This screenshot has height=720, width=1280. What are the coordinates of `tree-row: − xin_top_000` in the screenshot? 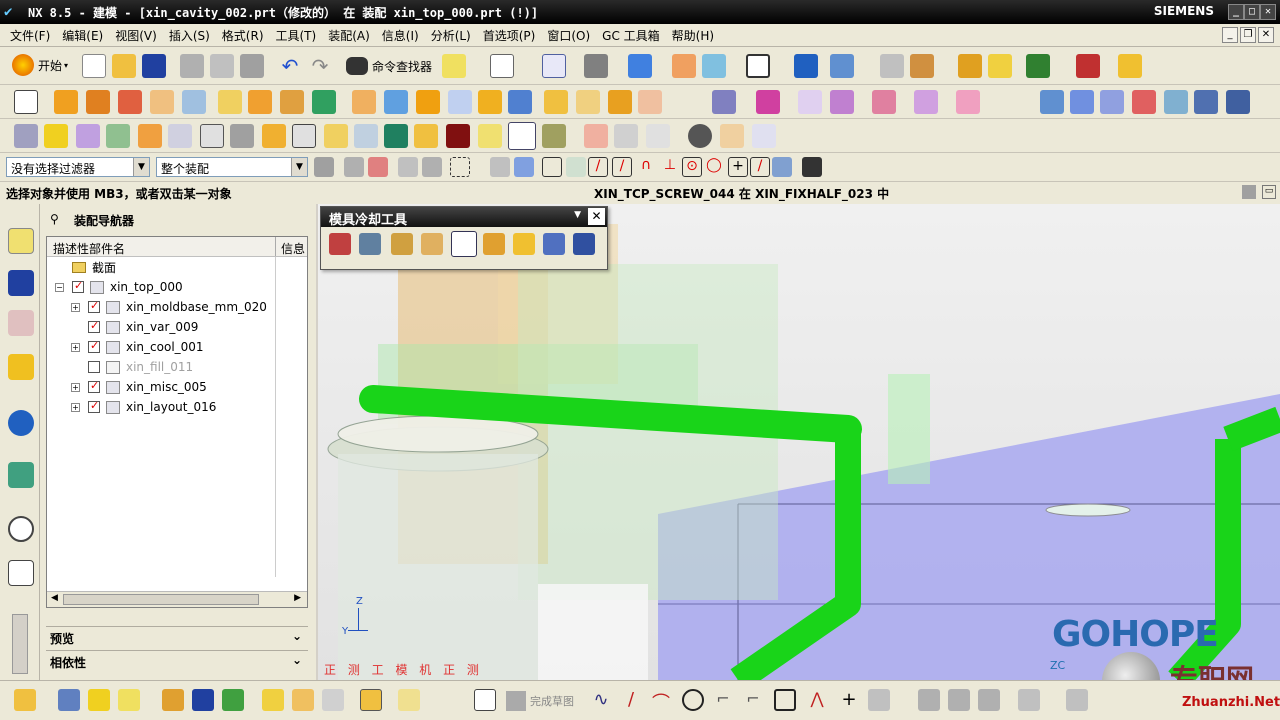 It's located at (119, 287).